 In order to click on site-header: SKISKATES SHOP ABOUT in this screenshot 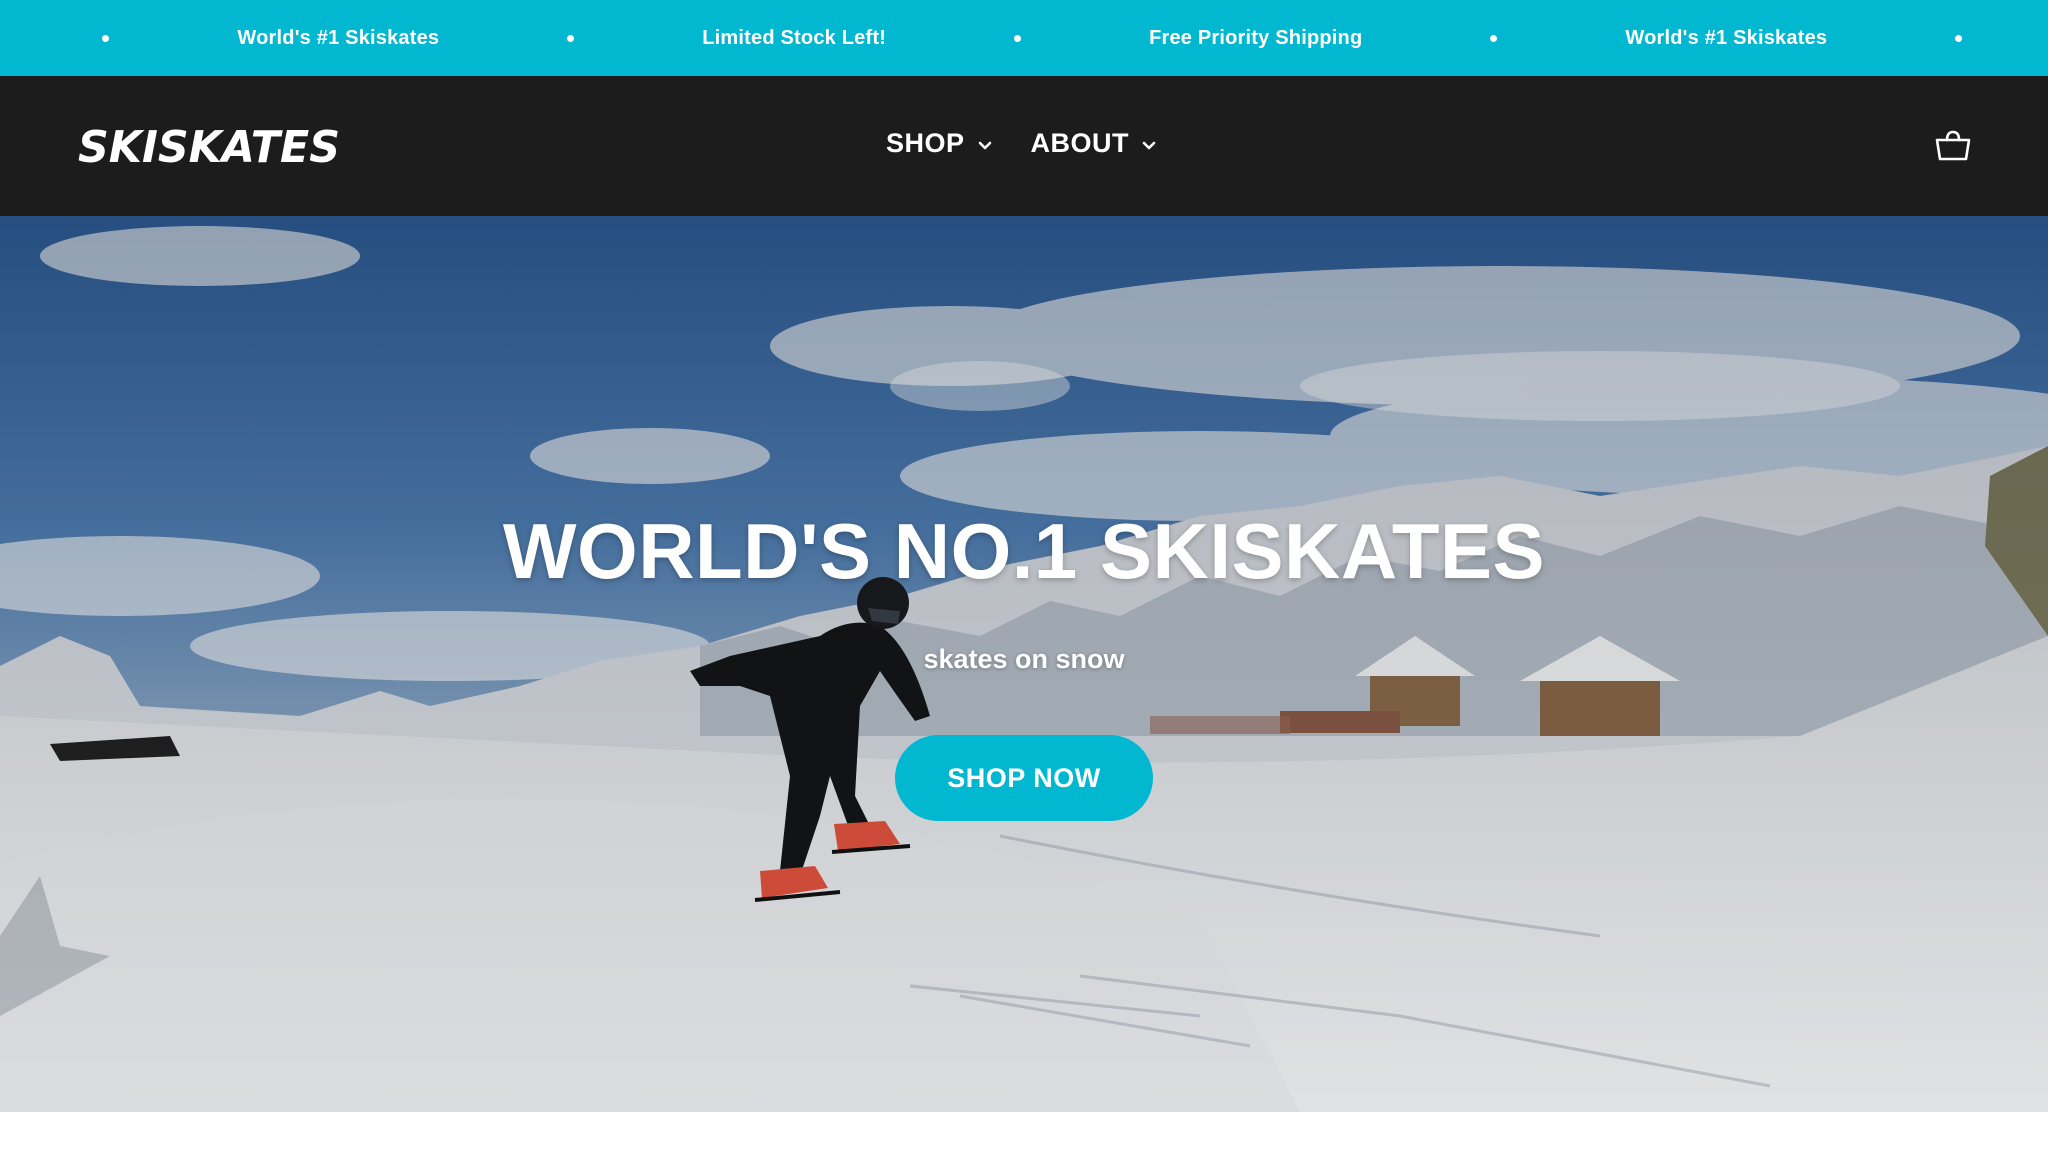, I will do `click(1024, 146)`.